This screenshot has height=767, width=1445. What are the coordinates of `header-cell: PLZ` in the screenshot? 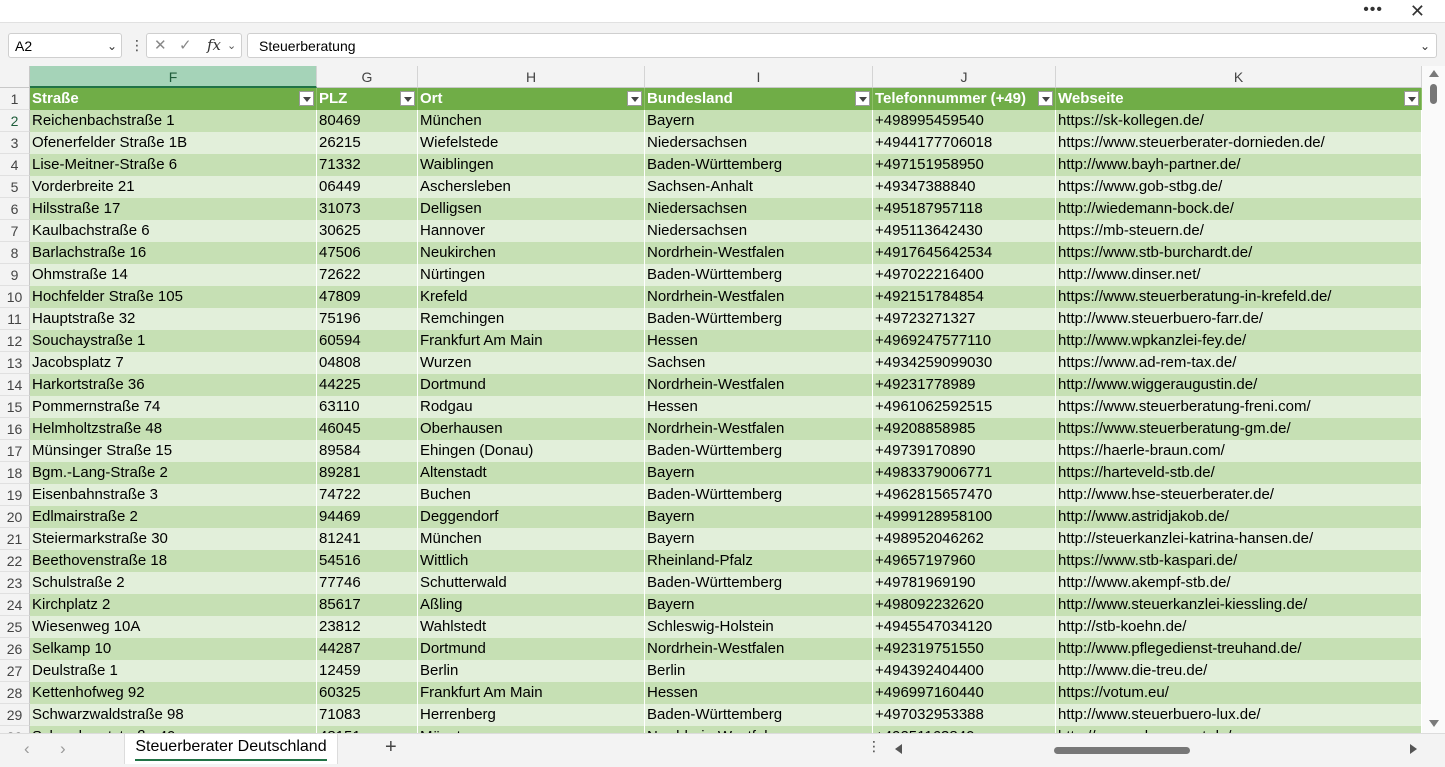 It's located at (367, 99).